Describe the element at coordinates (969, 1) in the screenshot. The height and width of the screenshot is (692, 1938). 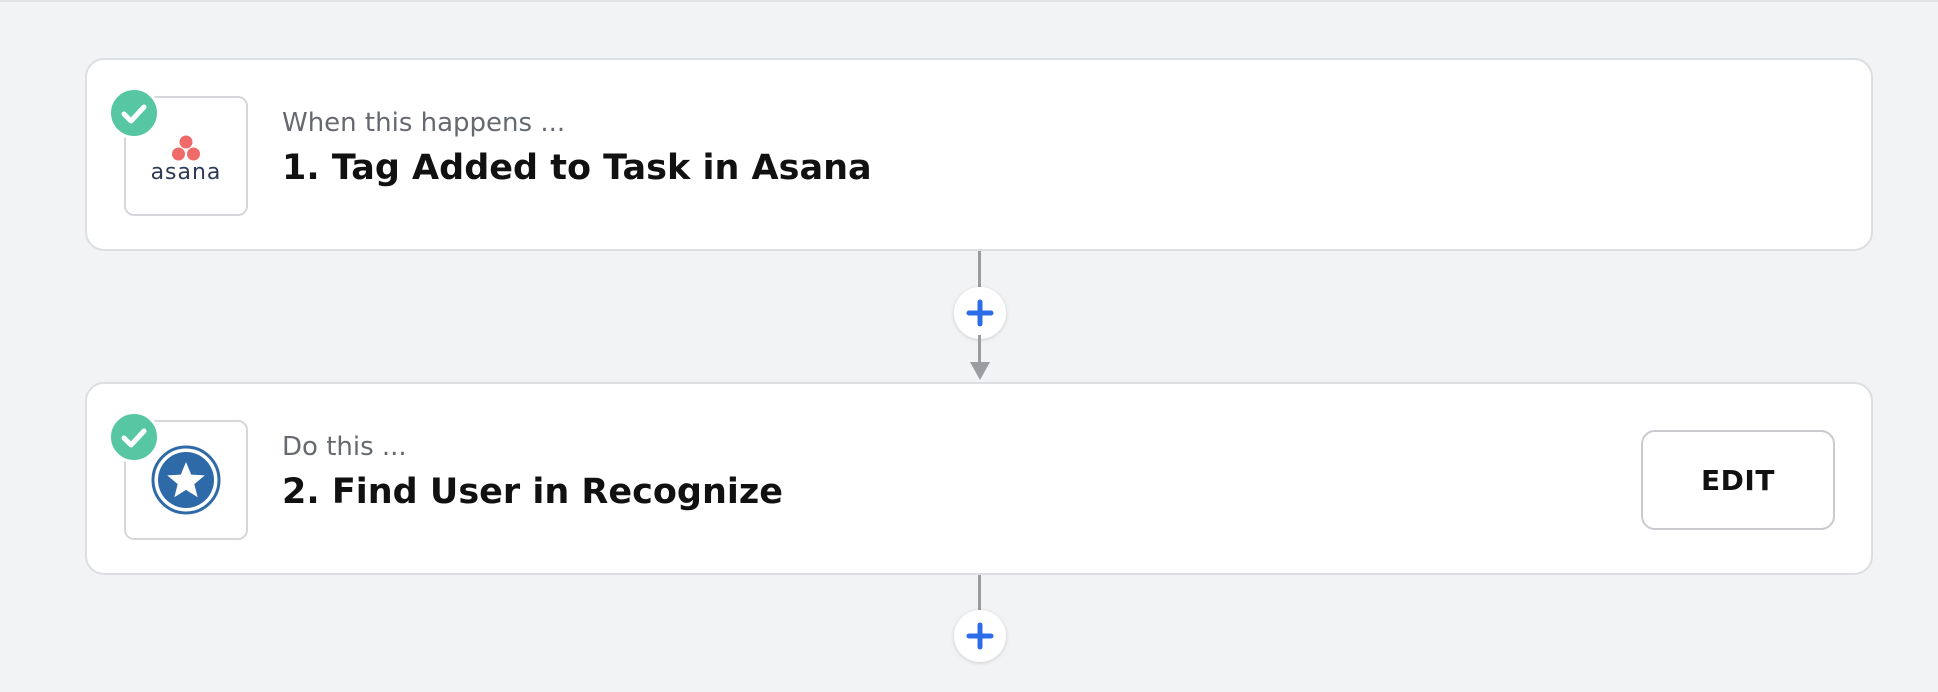
I see `header-divider` at that location.